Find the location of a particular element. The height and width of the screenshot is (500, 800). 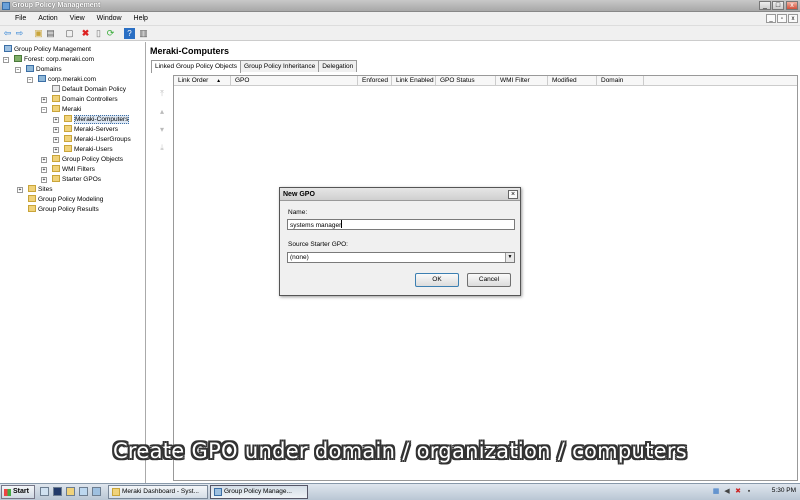

action-center-icon: ✖ is located at coordinates (738, 492).